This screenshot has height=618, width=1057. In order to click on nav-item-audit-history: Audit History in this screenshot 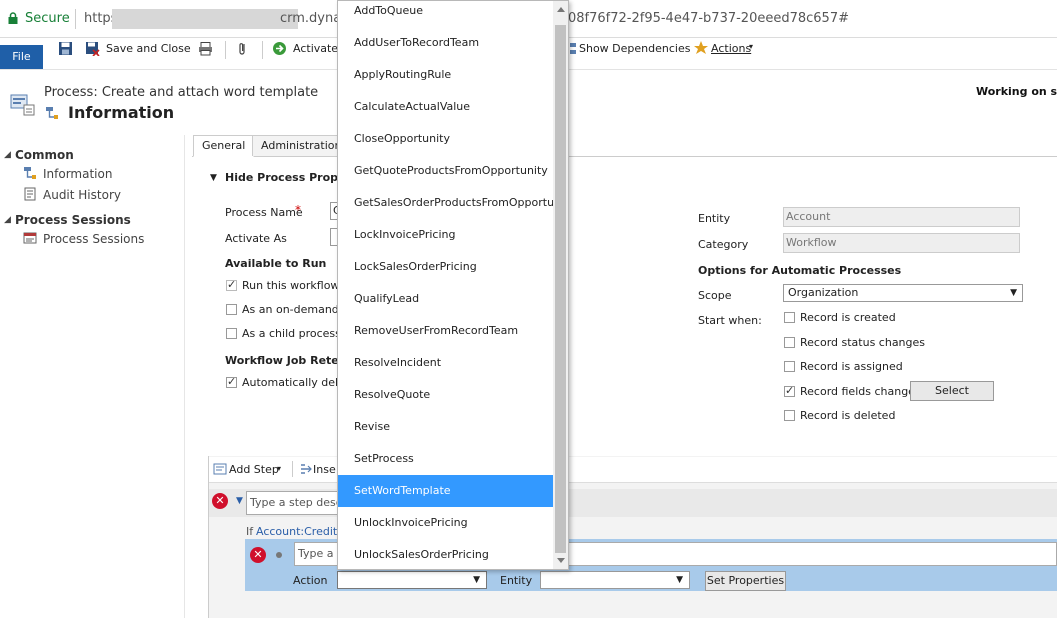, I will do `click(82, 195)`.